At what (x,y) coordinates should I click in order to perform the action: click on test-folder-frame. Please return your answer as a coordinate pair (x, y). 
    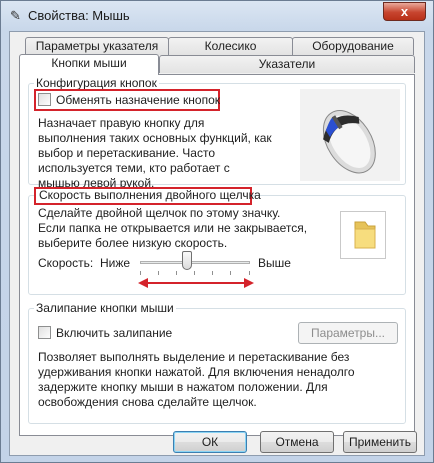
    Looking at the image, I should click on (363, 235).